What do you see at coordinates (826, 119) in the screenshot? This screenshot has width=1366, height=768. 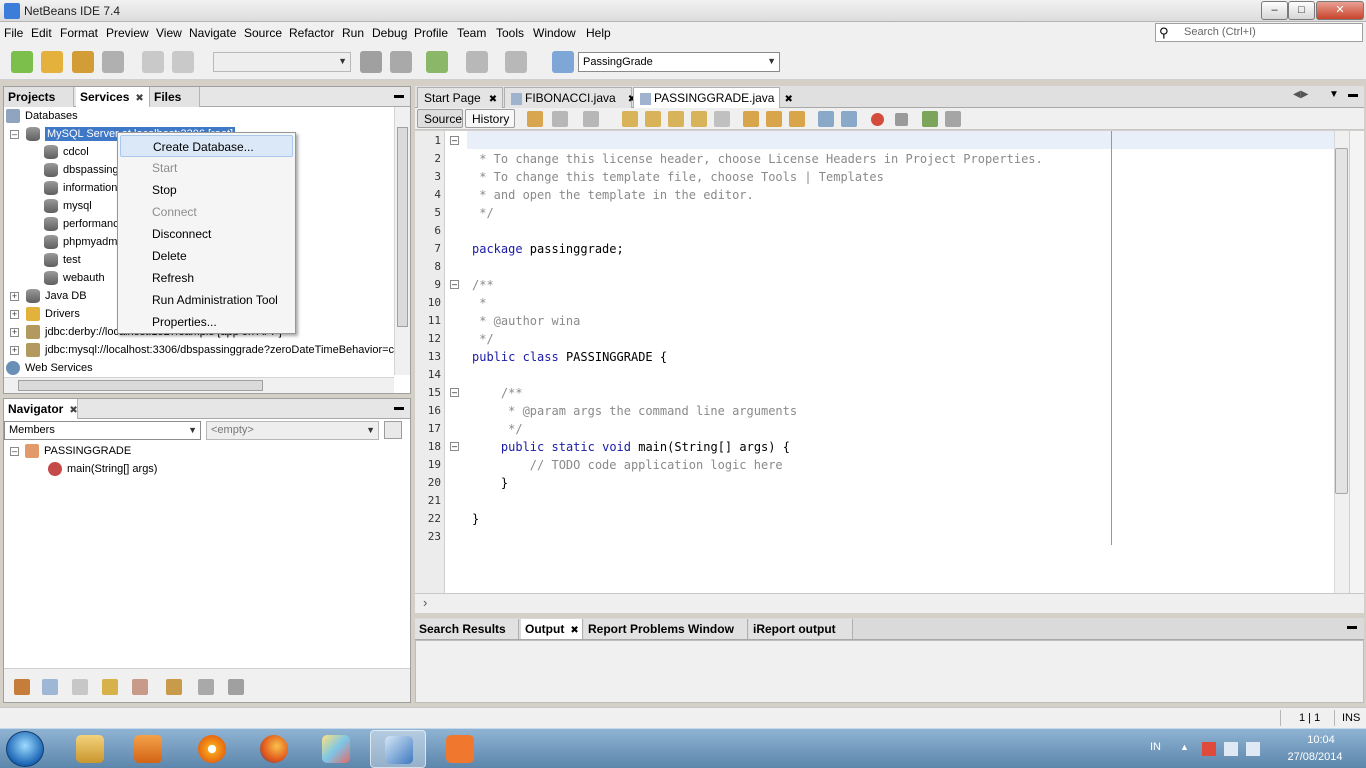 I see `shift-left-icon` at bounding box center [826, 119].